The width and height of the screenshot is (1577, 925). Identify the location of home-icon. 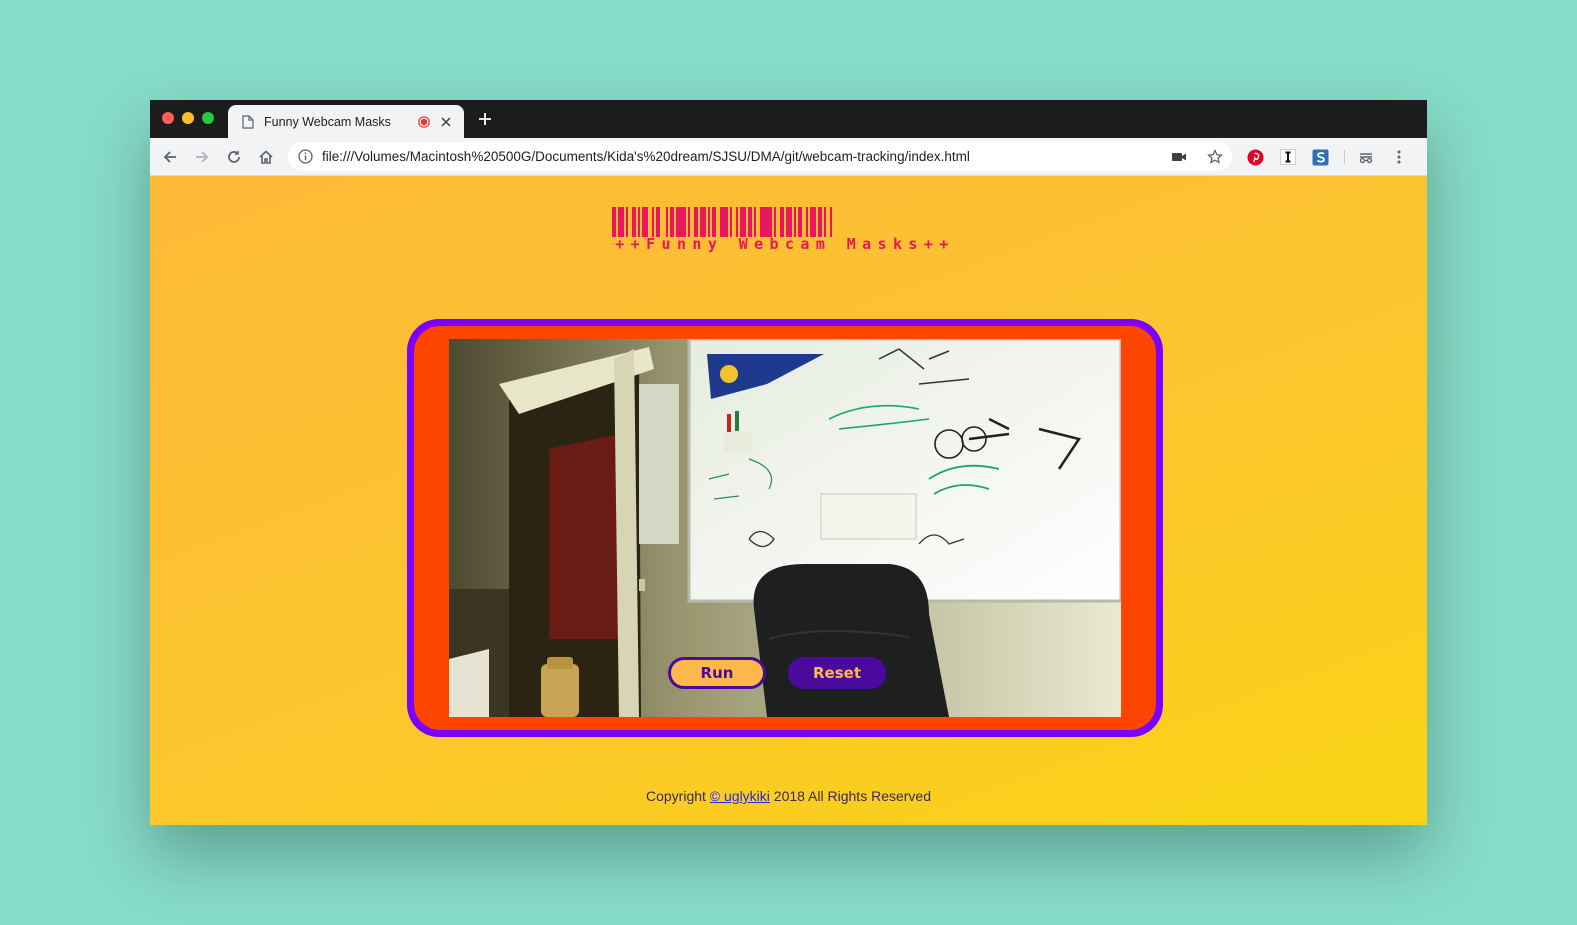
(266, 157).